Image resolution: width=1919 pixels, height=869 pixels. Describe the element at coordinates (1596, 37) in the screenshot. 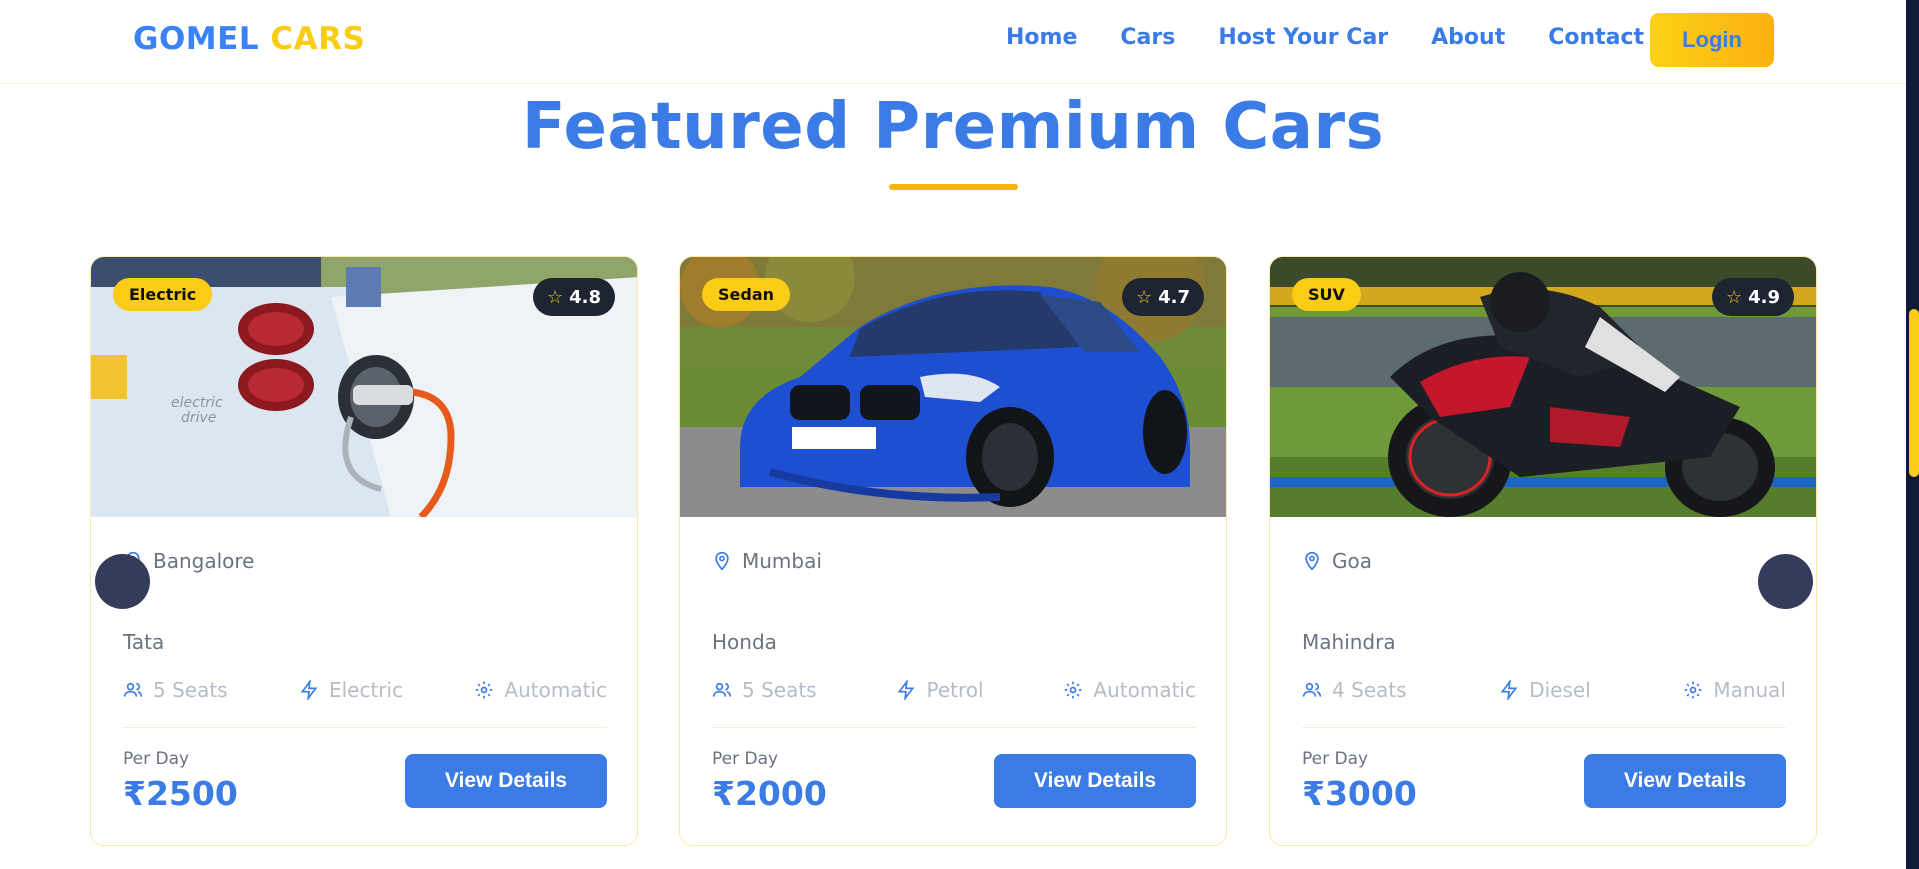

I see `nav-contact-link: Contact` at that location.